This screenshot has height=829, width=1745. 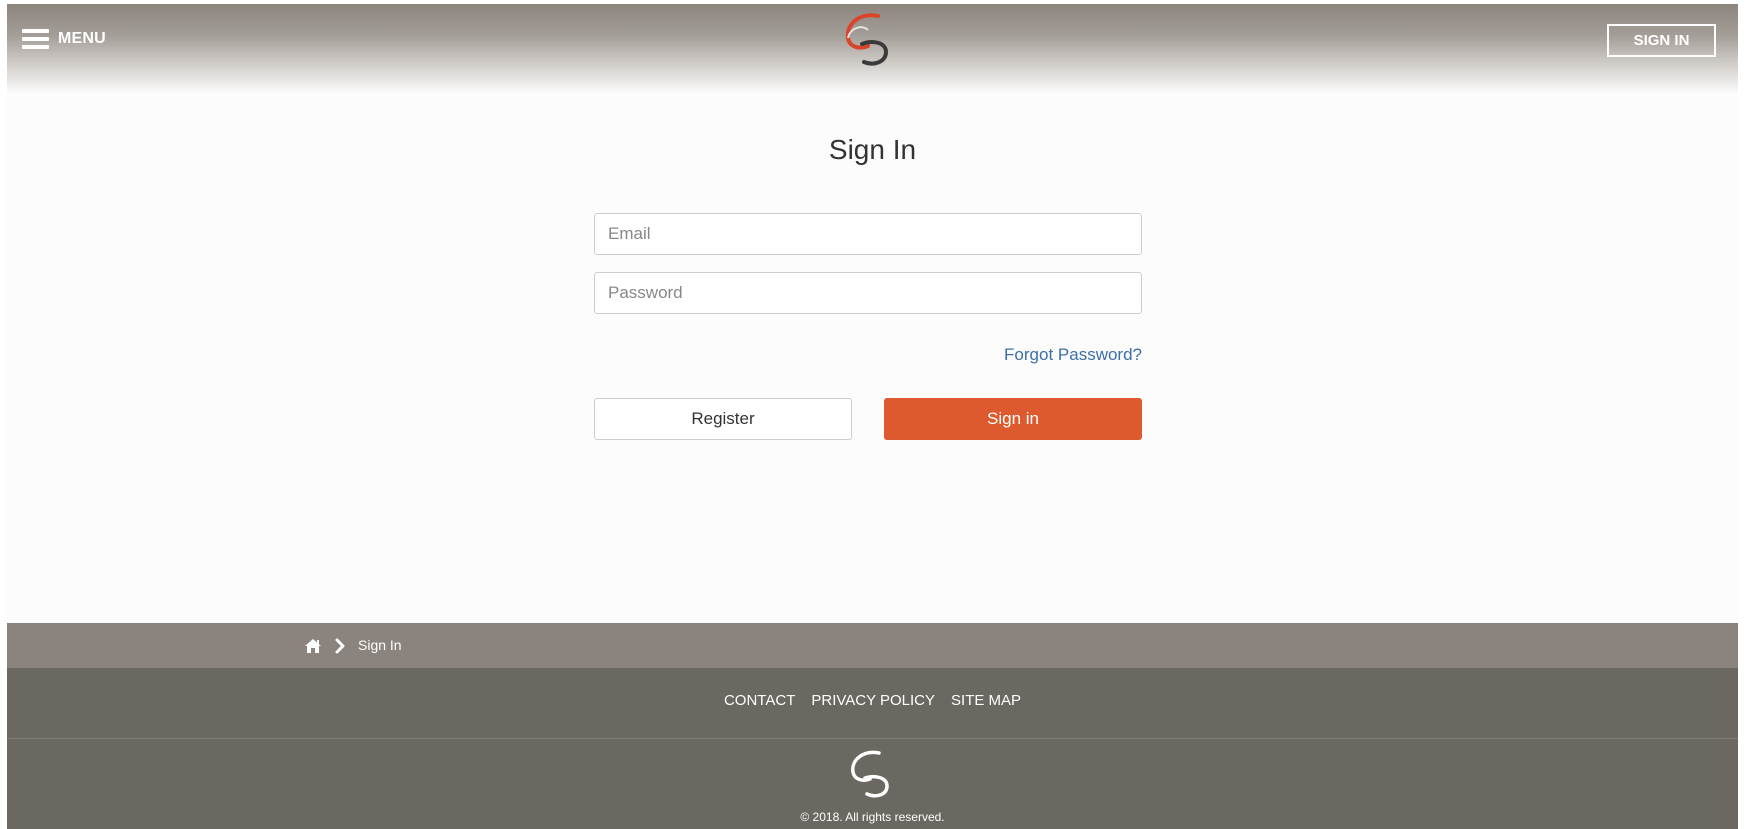 I want to click on breadcrumb: Sign In, so click(x=872, y=645).